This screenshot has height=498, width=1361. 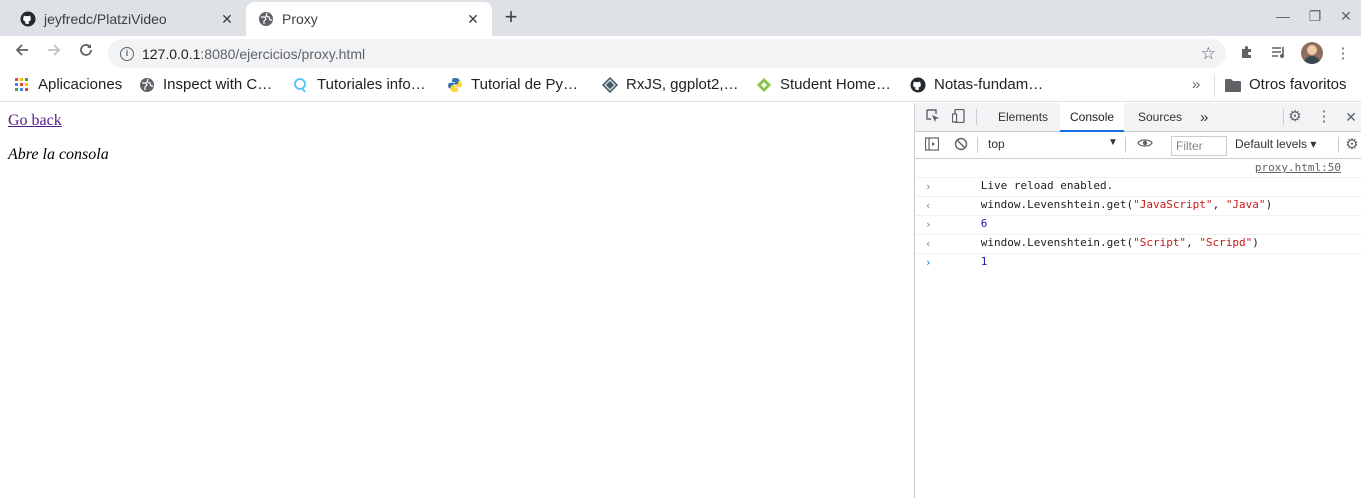 What do you see at coordinates (1298, 168) in the screenshot?
I see `log-source-link: proxy.html:50` at bounding box center [1298, 168].